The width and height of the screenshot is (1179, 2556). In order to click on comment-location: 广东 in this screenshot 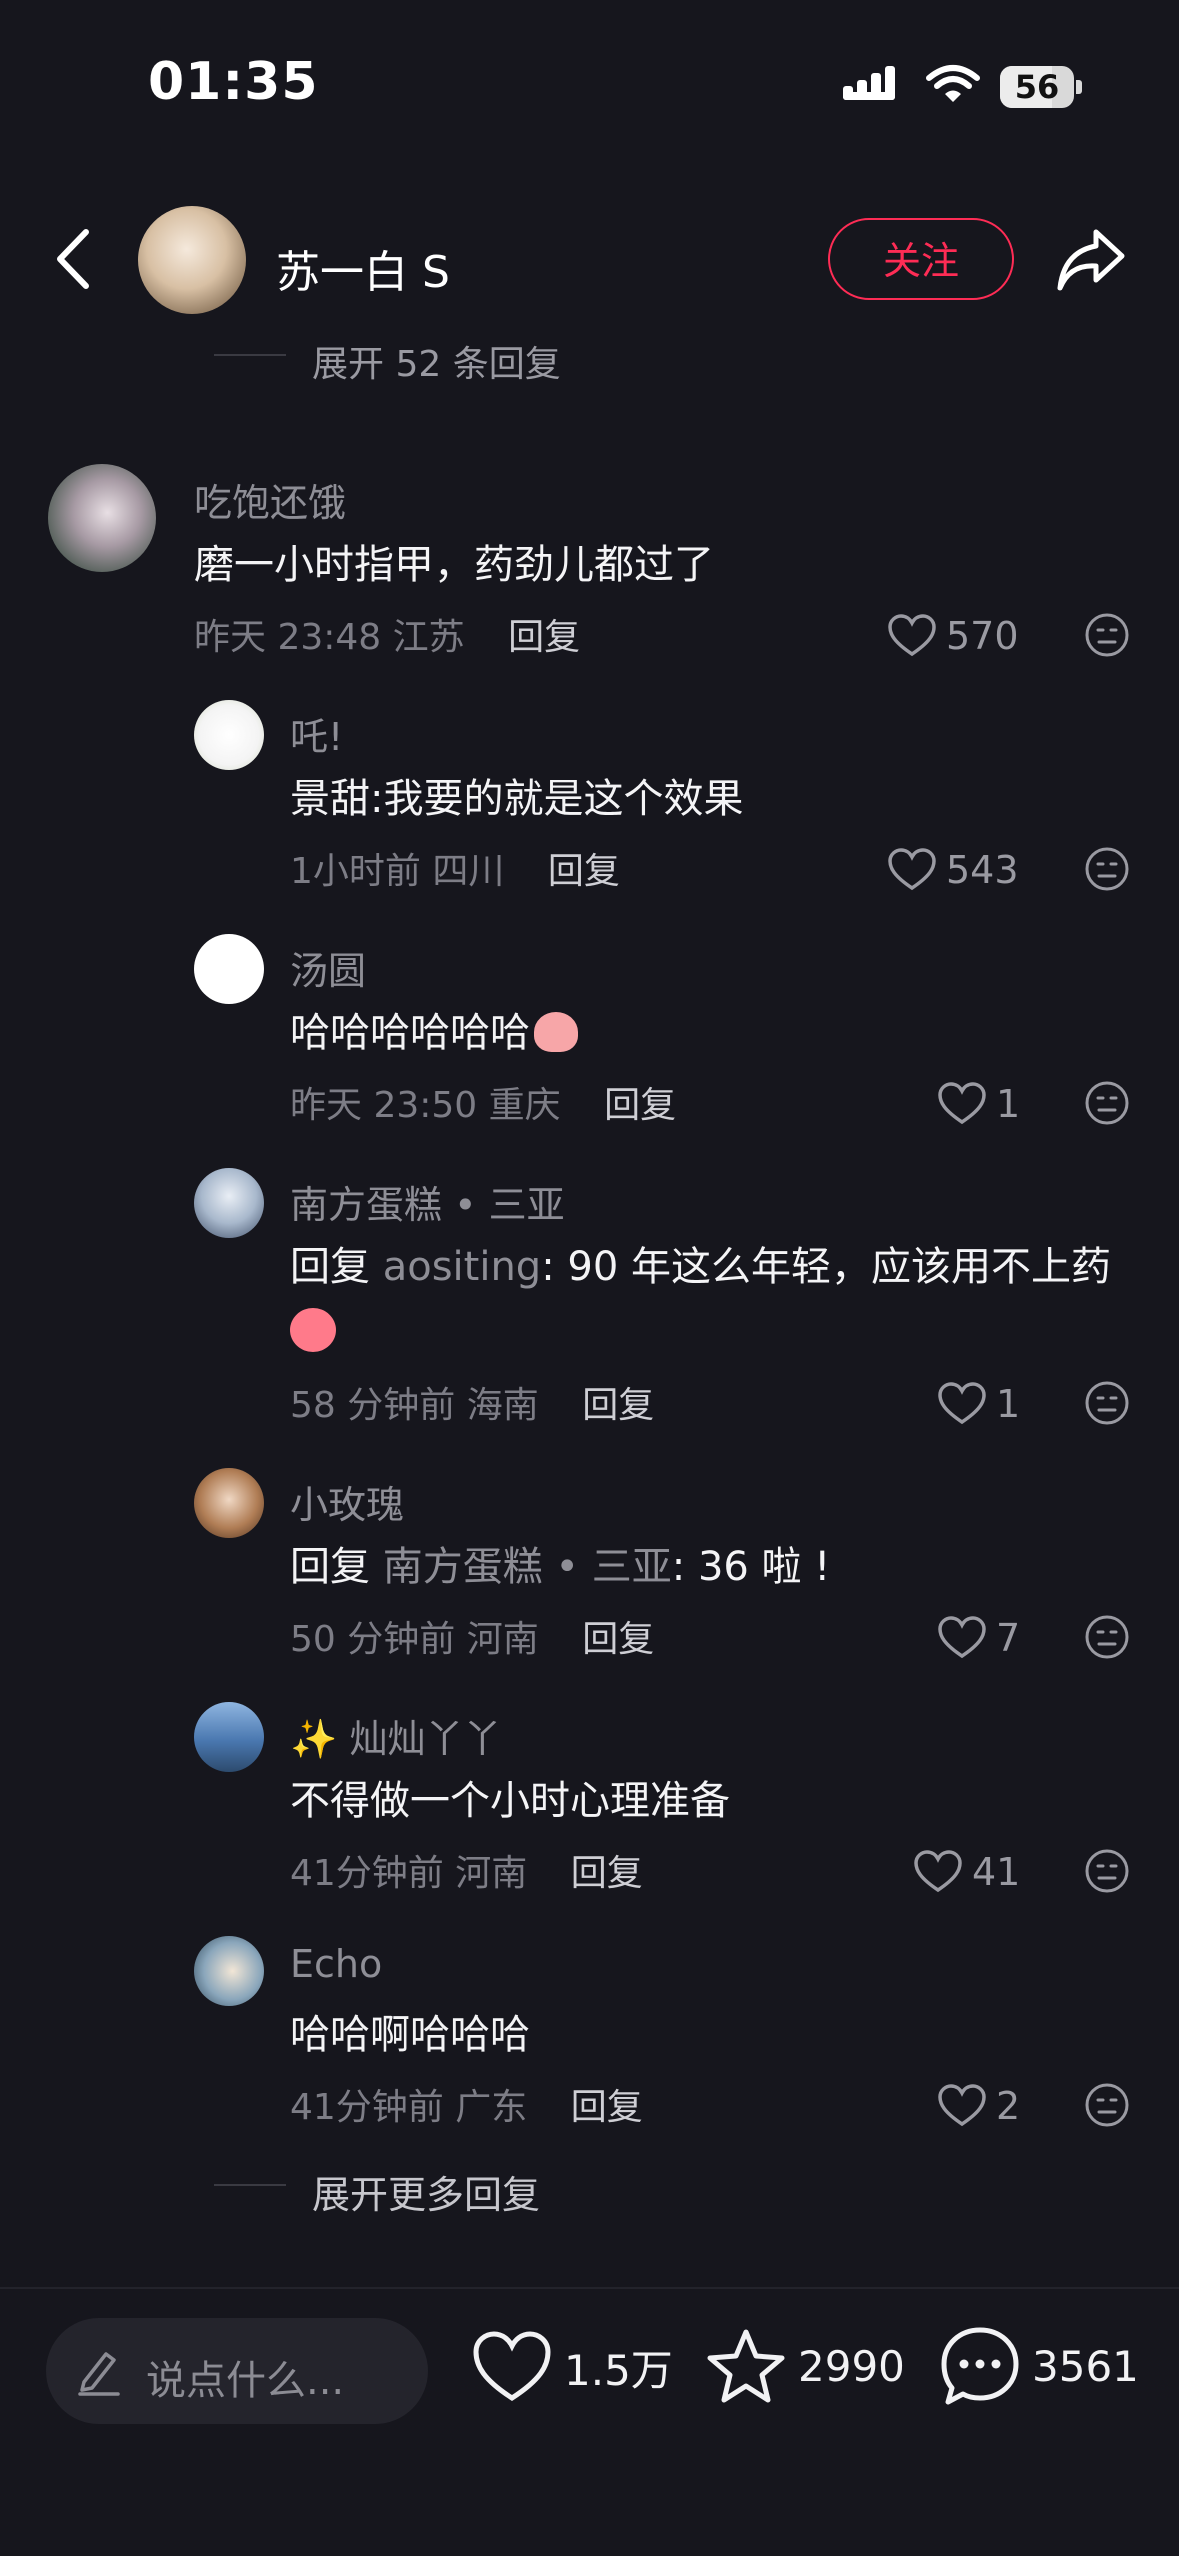, I will do `click(491, 2107)`.